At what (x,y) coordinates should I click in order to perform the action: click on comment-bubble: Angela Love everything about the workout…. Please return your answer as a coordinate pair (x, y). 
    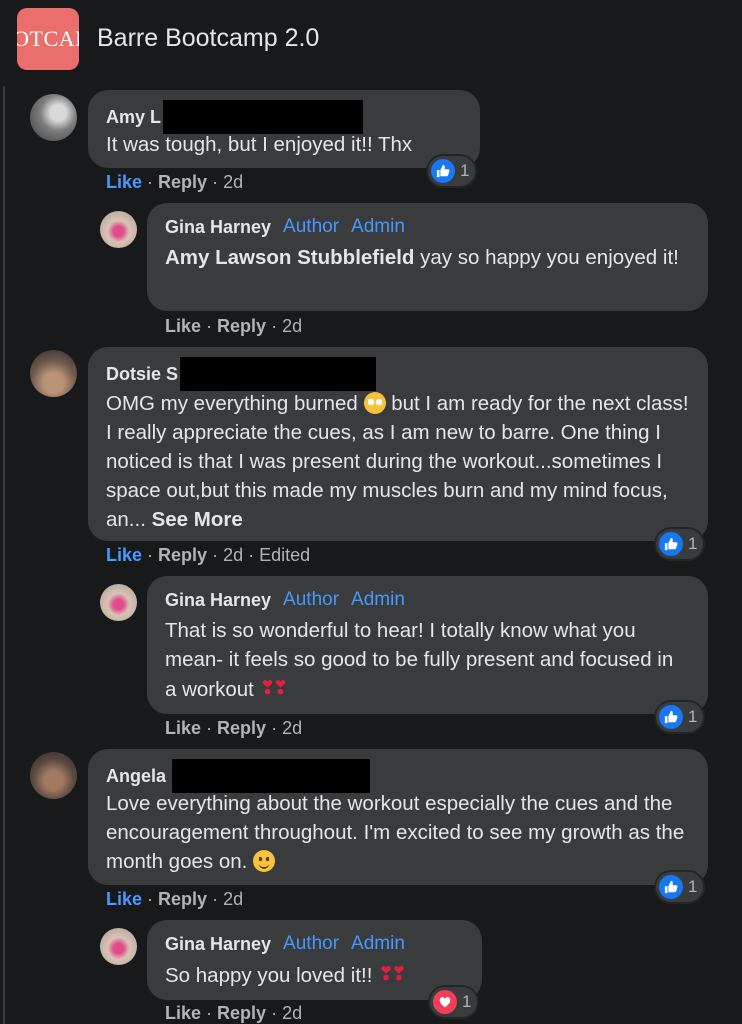
    Looking at the image, I should click on (398, 817).